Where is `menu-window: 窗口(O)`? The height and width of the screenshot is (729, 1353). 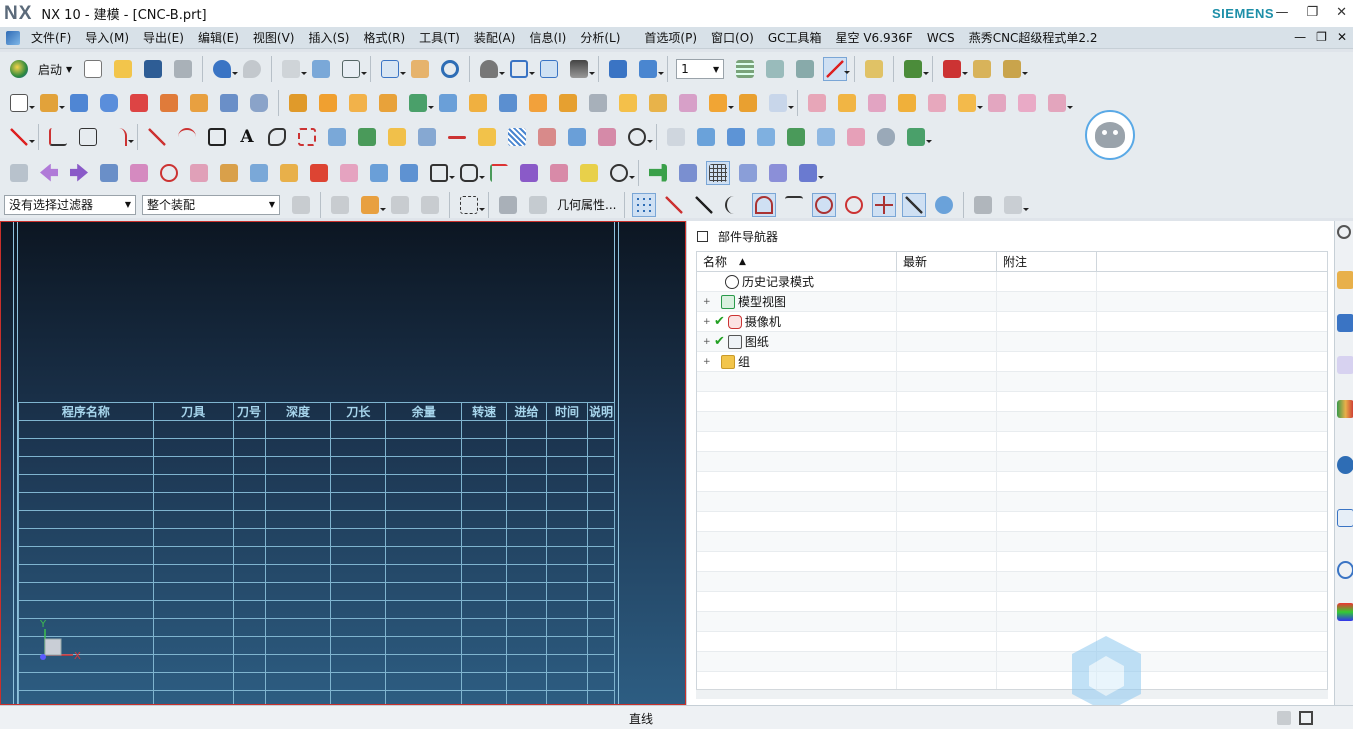 menu-window: 窗口(O) is located at coordinates (732, 37).